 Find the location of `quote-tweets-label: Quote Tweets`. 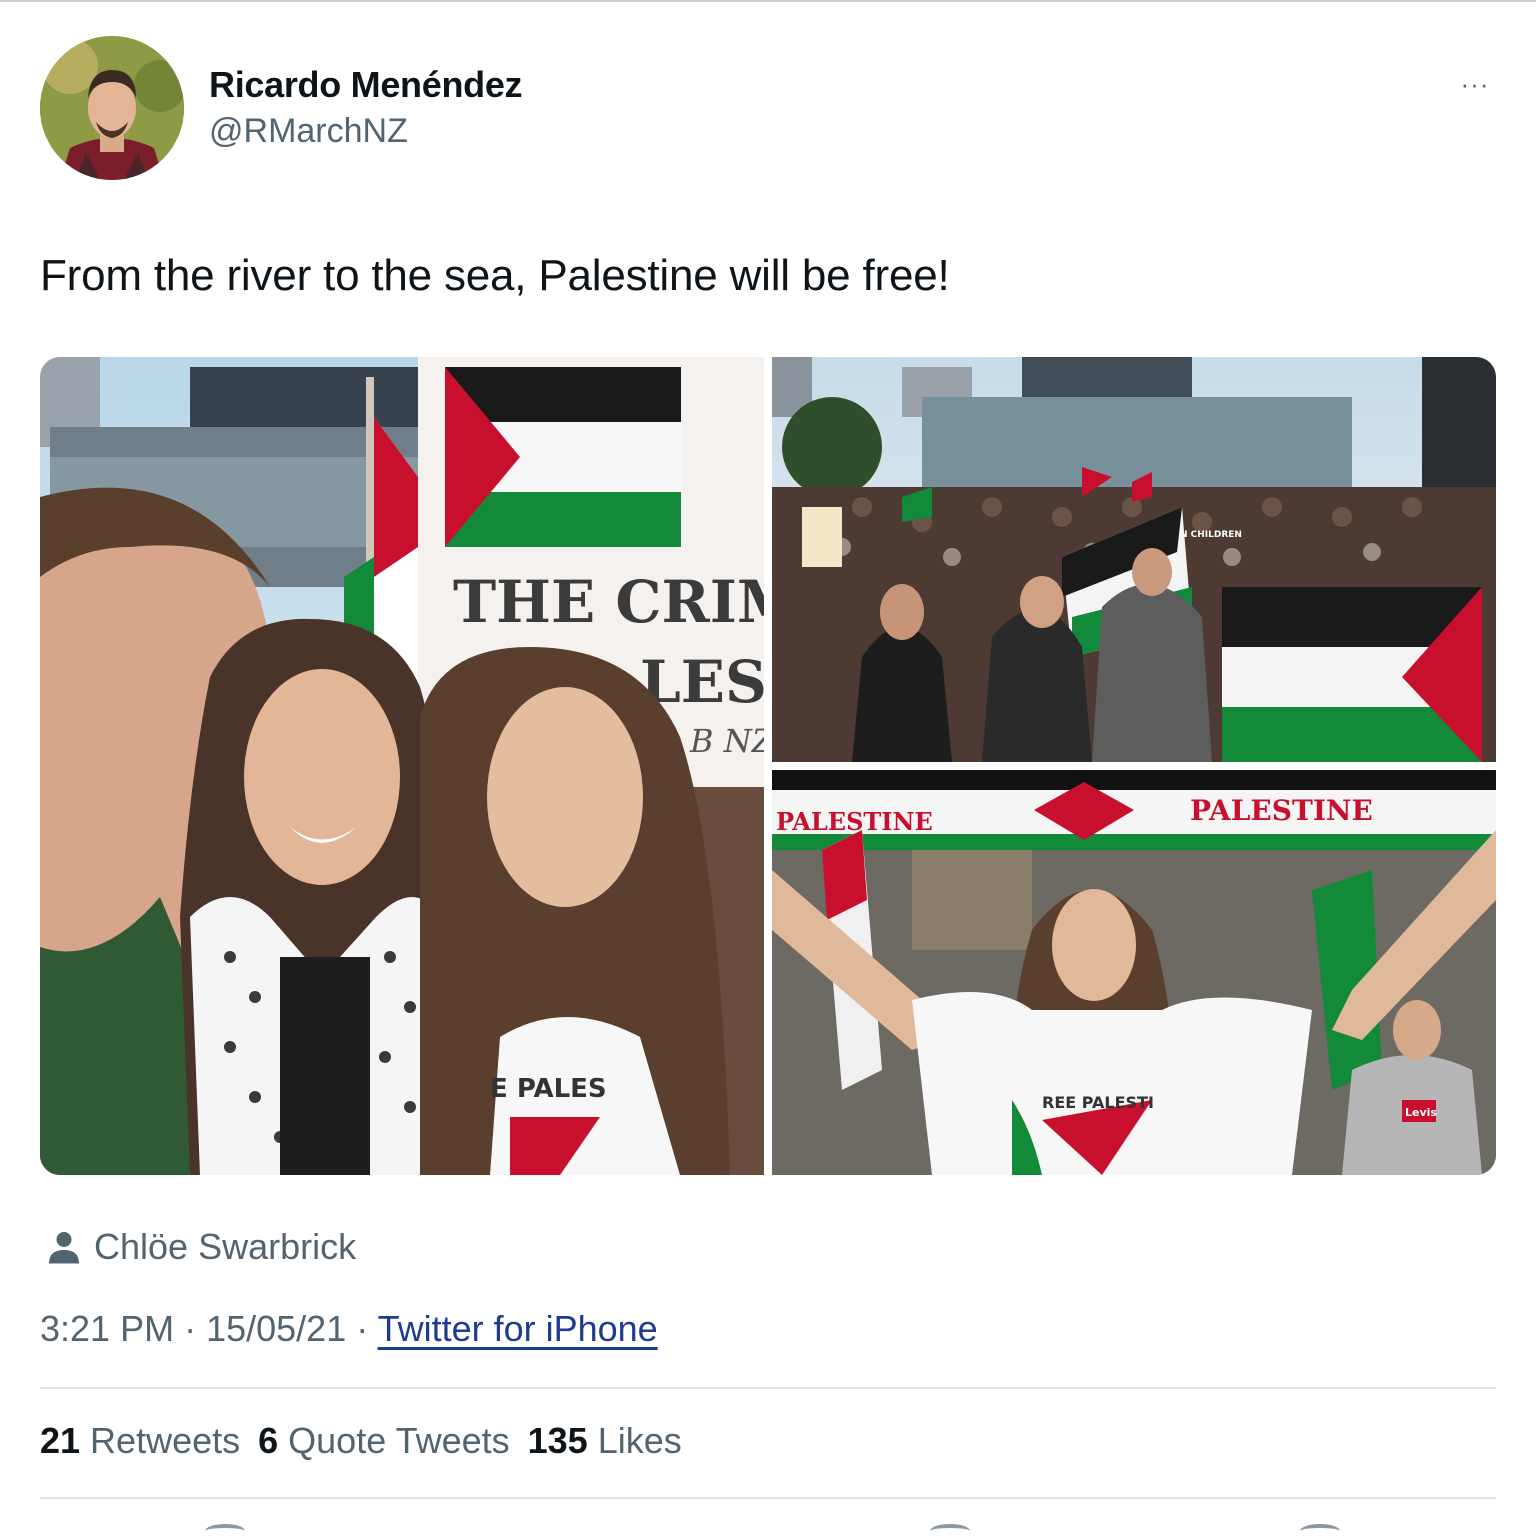

quote-tweets-label: Quote Tweets is located at coordinates (399, 1440).